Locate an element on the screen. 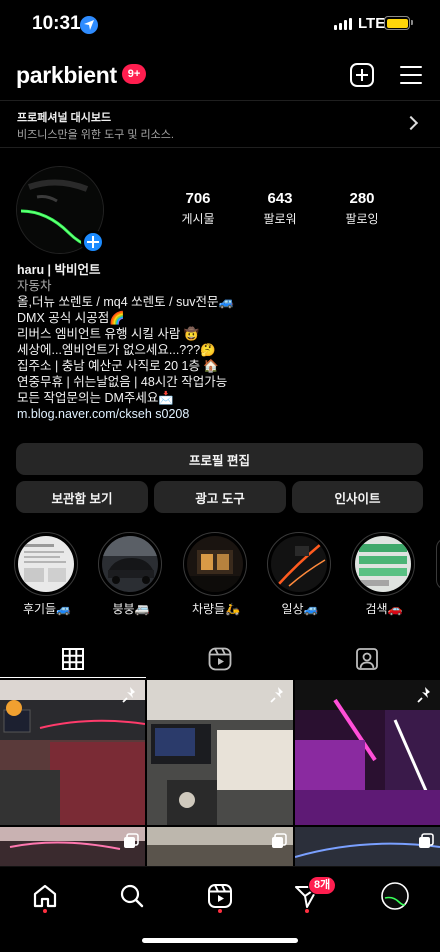 This screenshot has height=952, width=440. highlight-label: 일상🚙 is located at coordinates (300, 609).